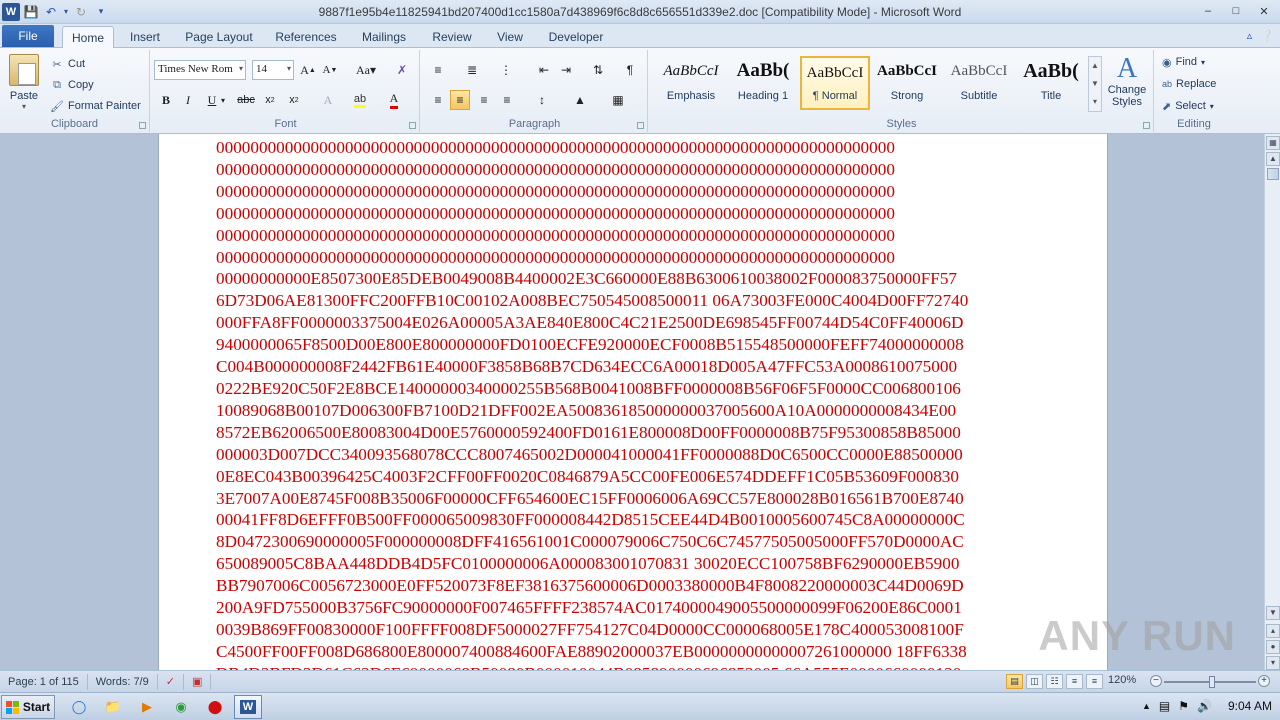 Image resolution: width=1280 pixels, height=720 pixels. What do you see at coordinates (1095, 84) in the screenshot?
I see `styles-gallery-scroll: ▲ ▼ ▾` at bounding box center [1095, 84].